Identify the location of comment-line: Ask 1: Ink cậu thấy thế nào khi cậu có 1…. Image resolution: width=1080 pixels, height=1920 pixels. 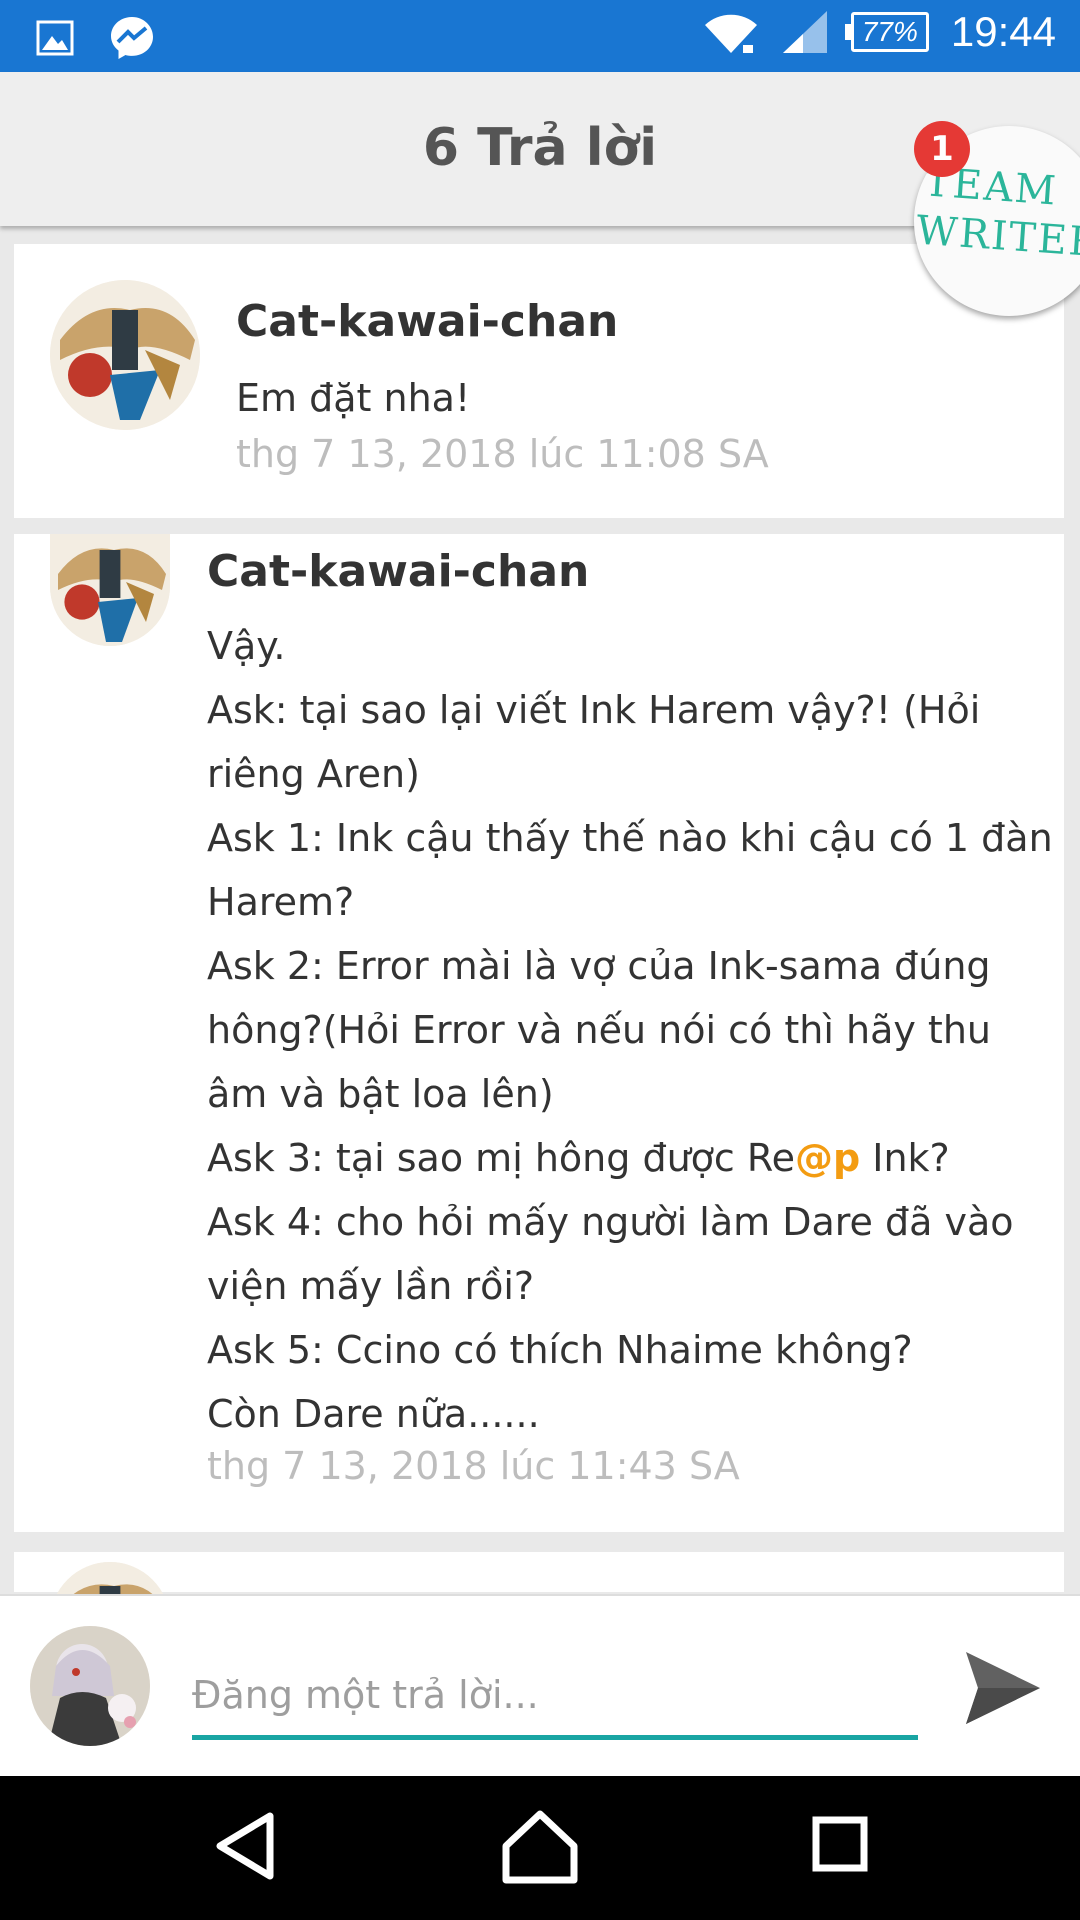
(630, 838).